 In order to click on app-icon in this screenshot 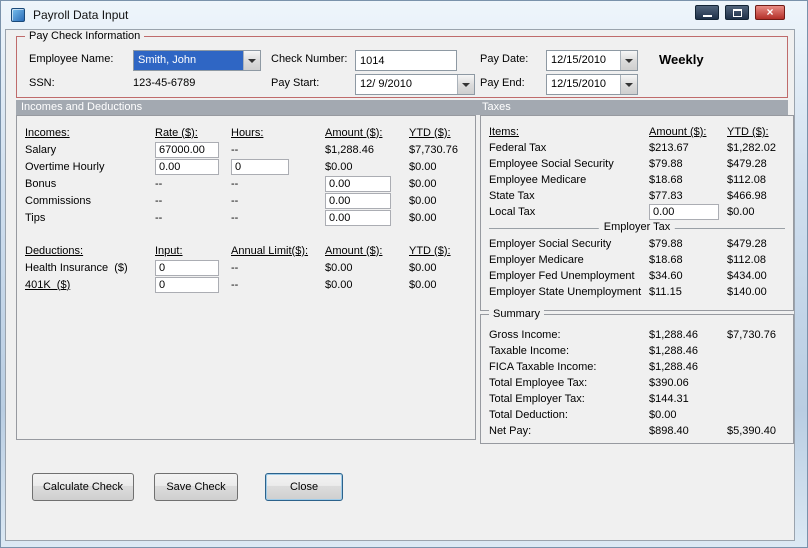, I will do `click(18, 15)`.